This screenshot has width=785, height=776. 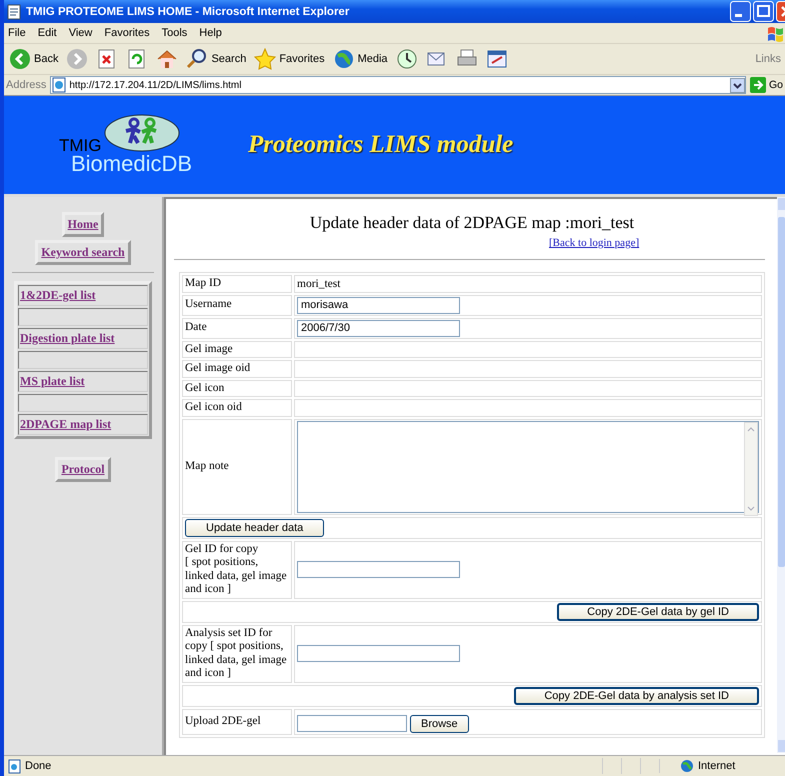 What do you see at coordinates (80, 33) in the screenshot?
I see `menu-item: View` at bounding box center [80, 33].